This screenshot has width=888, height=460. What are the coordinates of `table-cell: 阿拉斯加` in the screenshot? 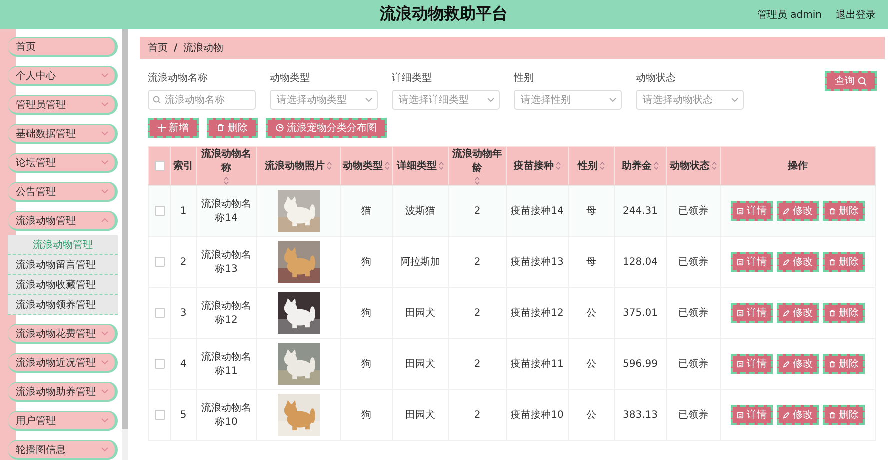 It's located at (420, 262).